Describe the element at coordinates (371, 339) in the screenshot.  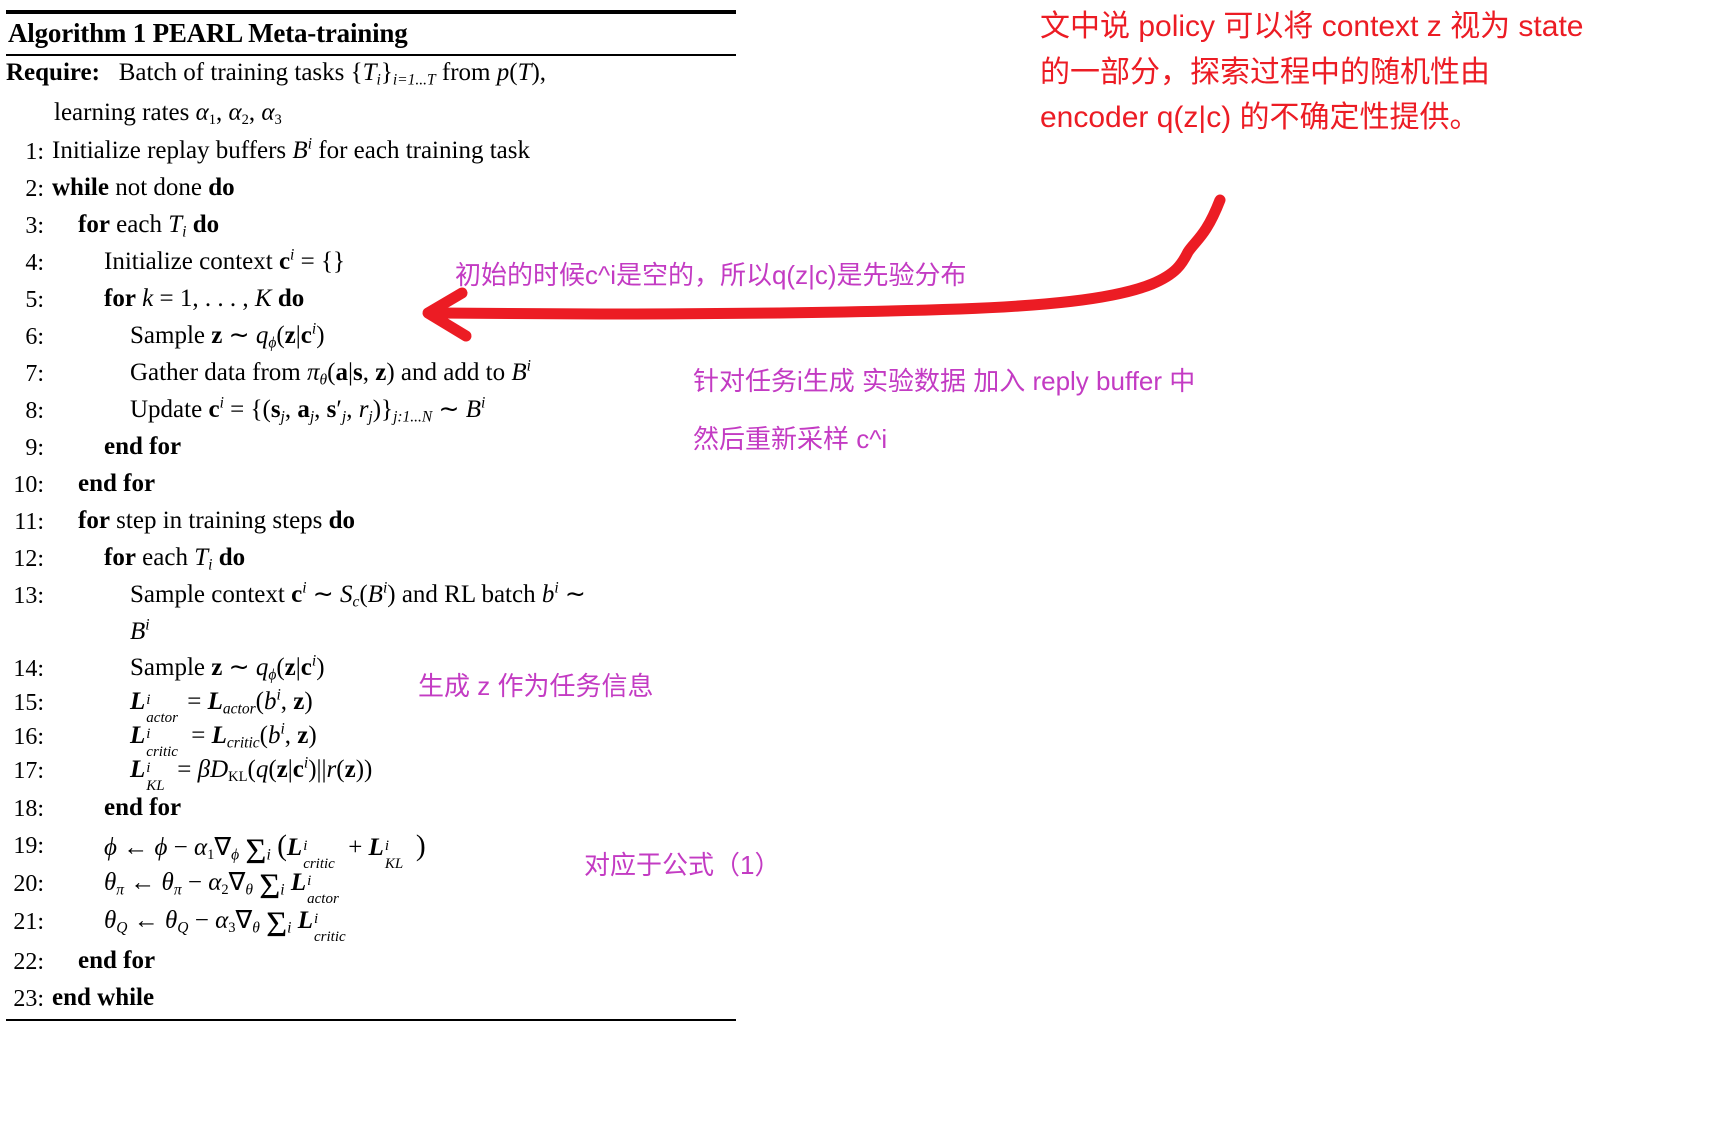
I see `algorithm-line-6: 6: Sample z ∼ qϕ(z|ci)` at that location.